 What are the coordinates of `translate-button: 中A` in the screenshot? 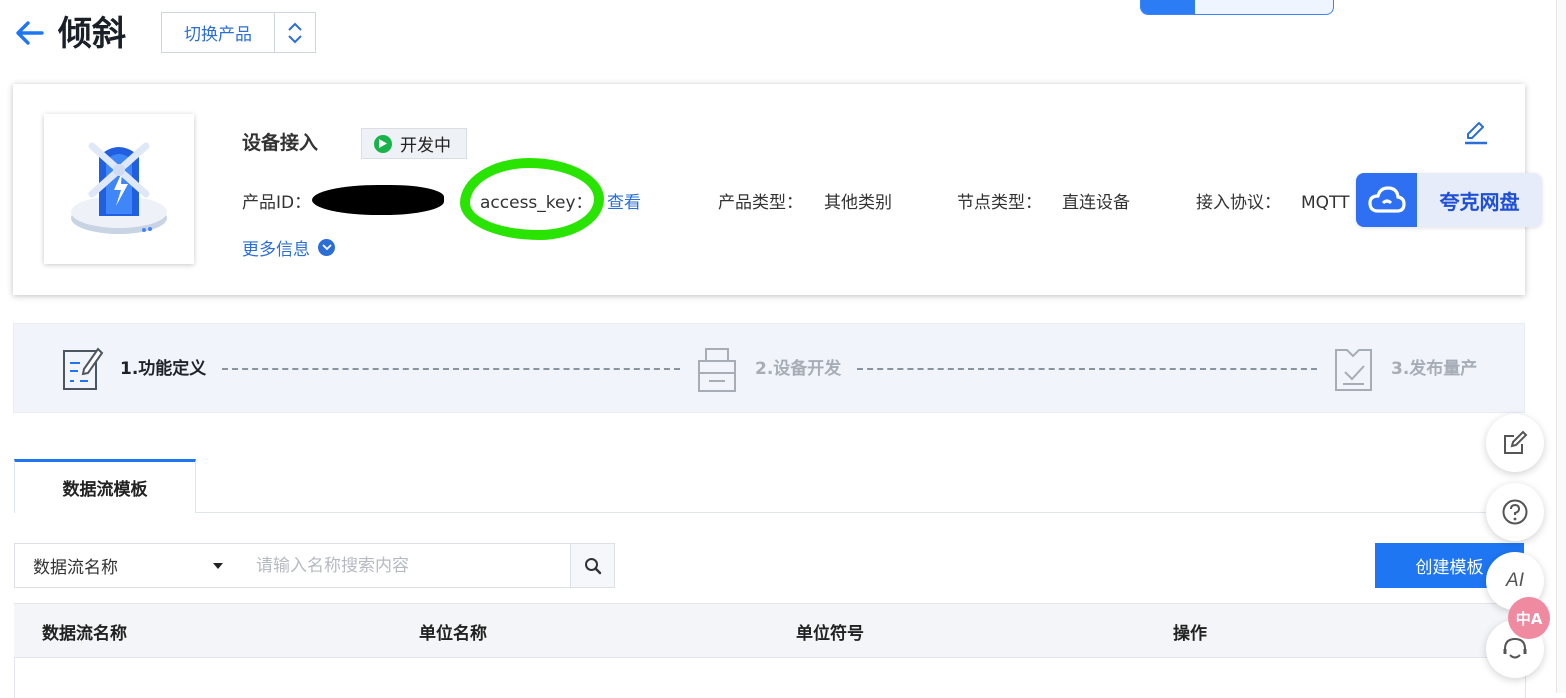 It's located at (1529, 618).